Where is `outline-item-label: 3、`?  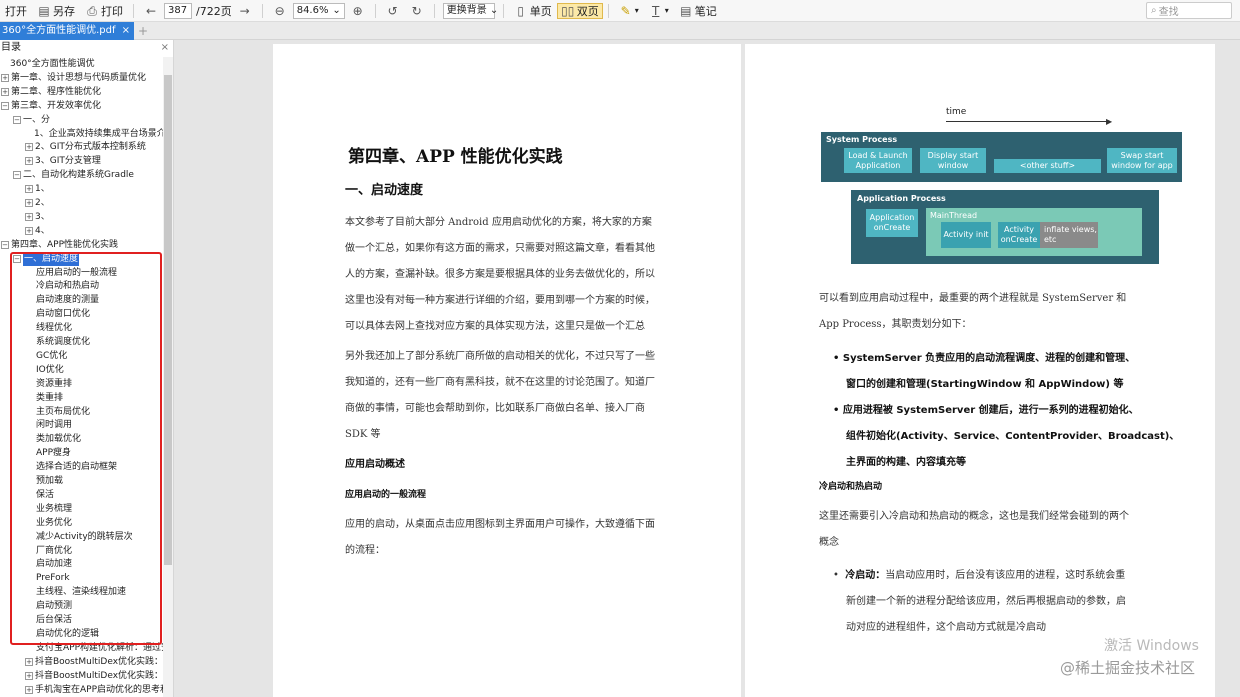 outline-item-label: 3、 is located at coordinates (42, 216).